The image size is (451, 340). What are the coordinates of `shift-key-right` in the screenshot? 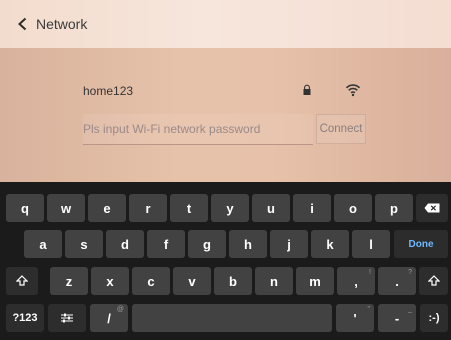 It's located at (433, 281).